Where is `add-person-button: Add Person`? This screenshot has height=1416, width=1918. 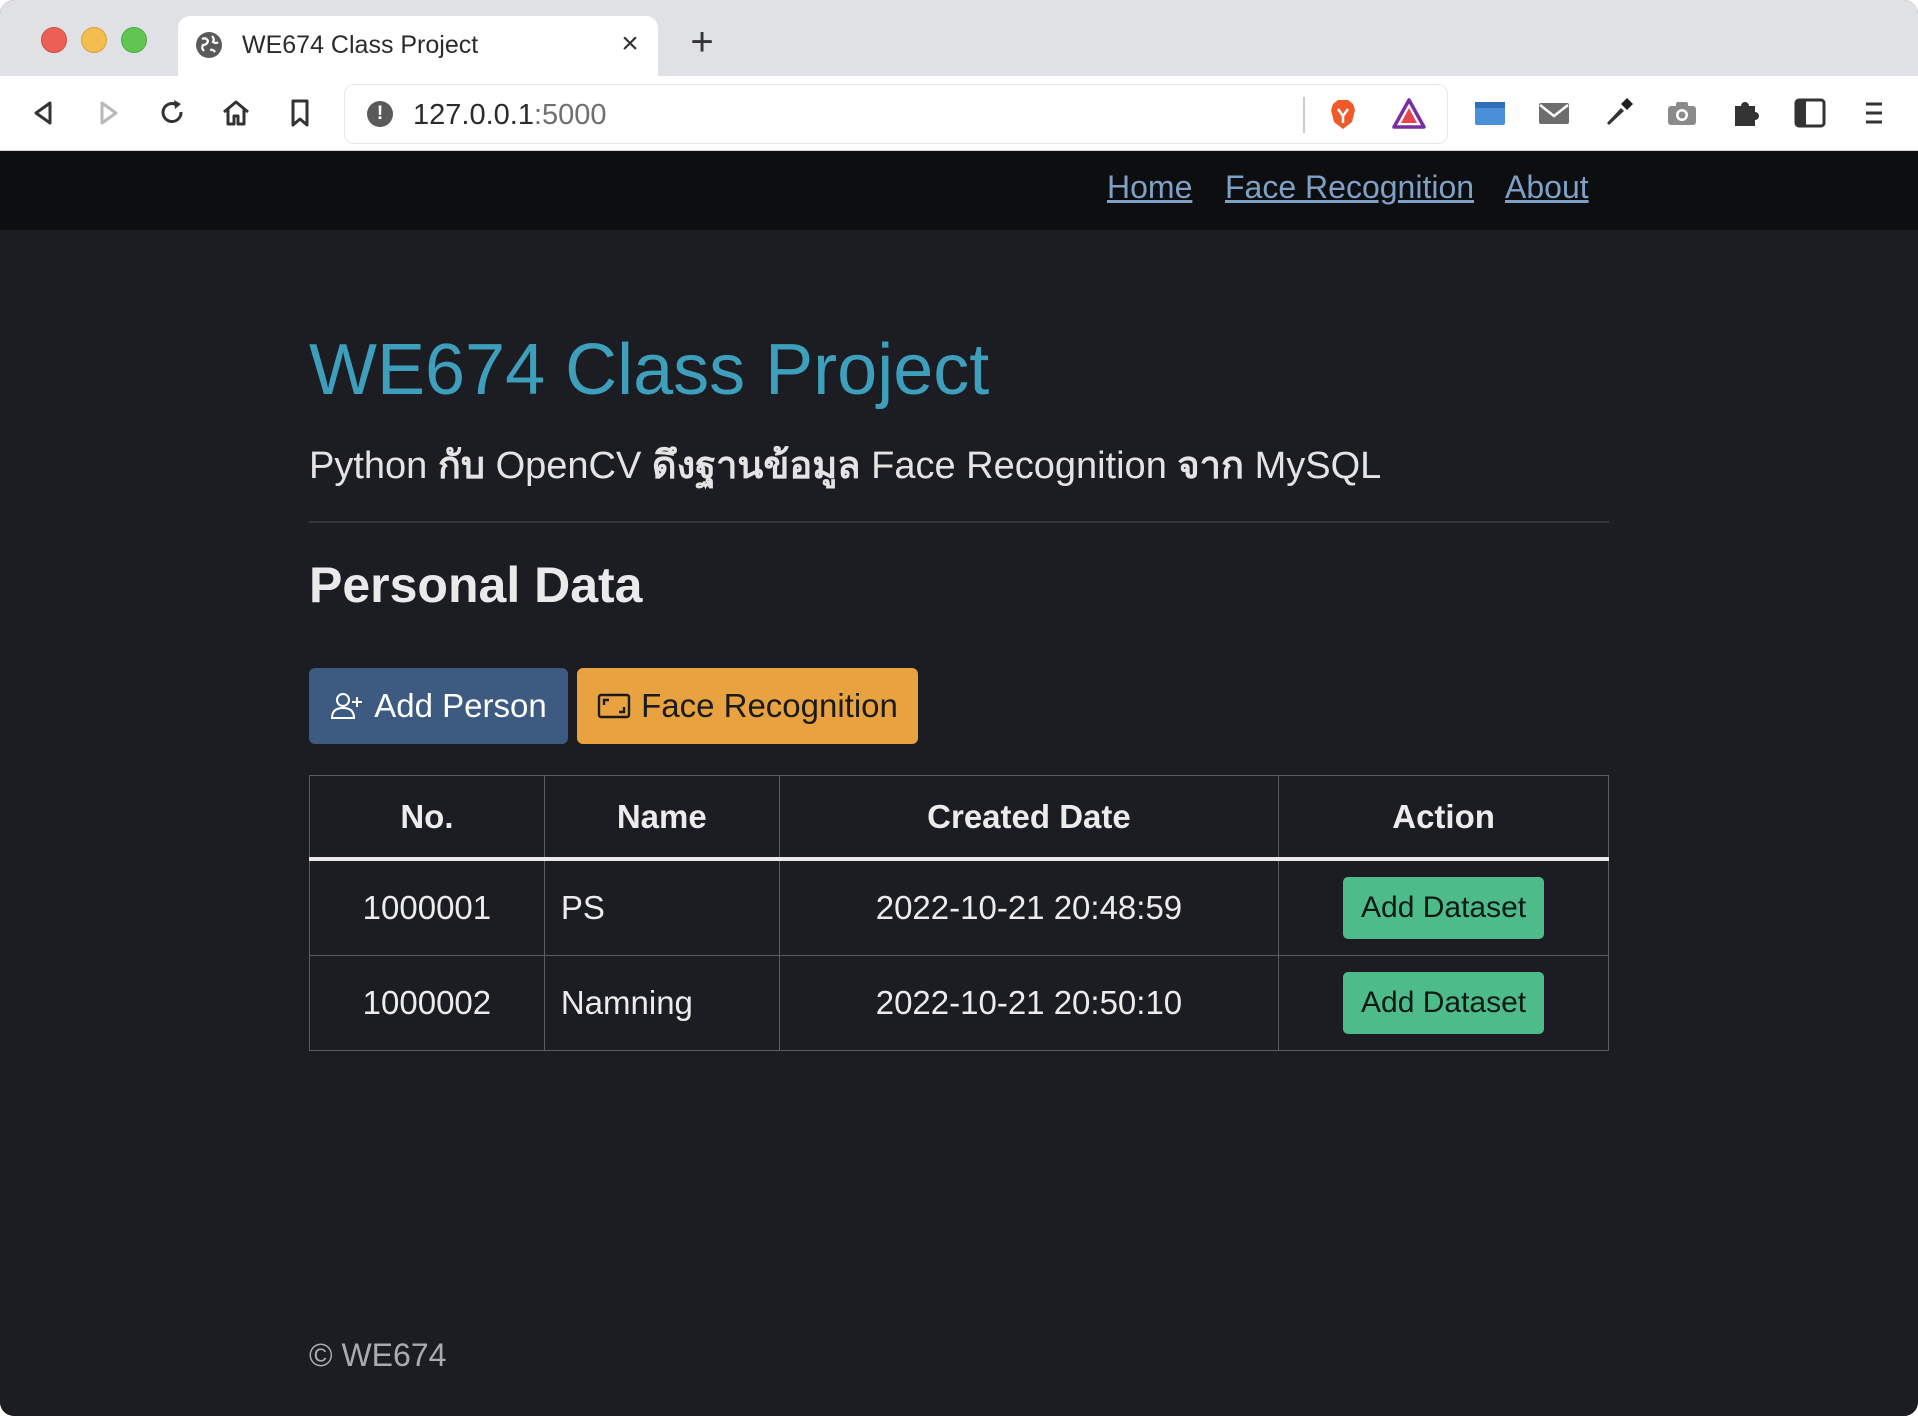 add-person-button: Add Person is located at coordinates (438, 706).